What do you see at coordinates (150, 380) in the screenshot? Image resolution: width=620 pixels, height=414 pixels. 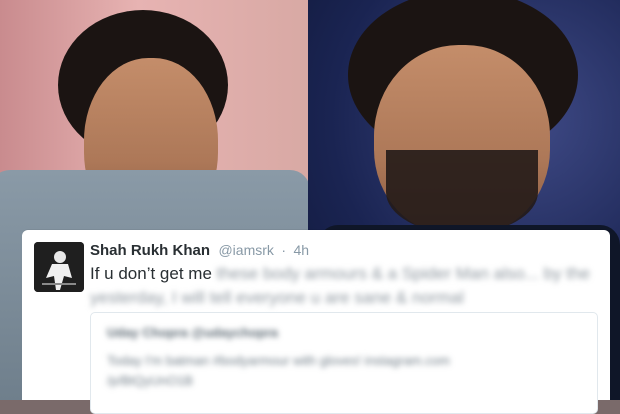 I see `quoted-text-line-2: /p/BtQyUnO1B` at bounding box center [150, 380].